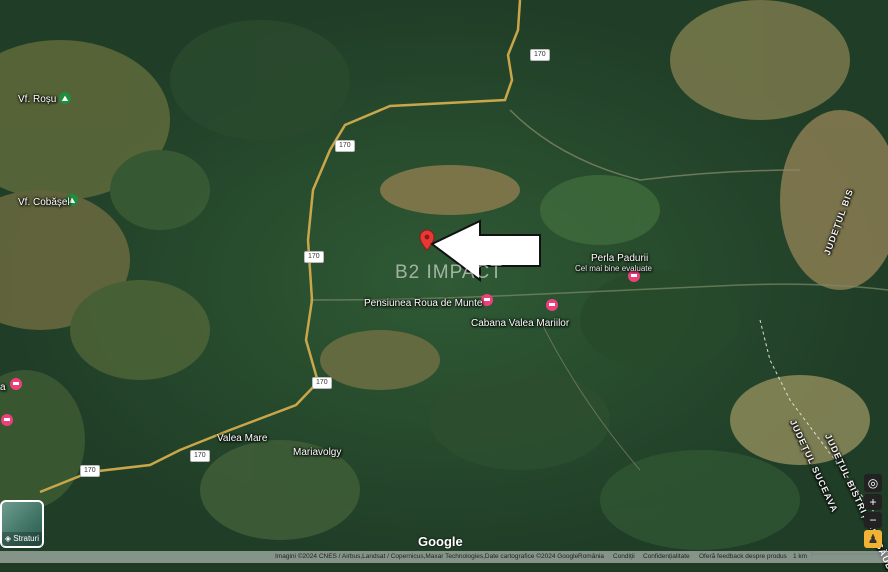 The height and width of the screenshot is (572, 888). Describe the element at coordinates (591, 557) in the screenshot. I see `country-link: România` at that location.